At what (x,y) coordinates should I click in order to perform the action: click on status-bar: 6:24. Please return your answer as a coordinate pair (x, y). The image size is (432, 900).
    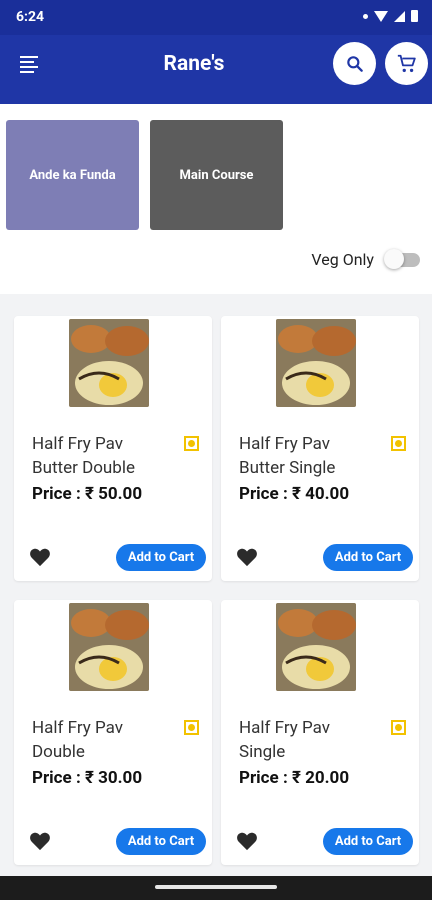
    Looking at the image, I should click on (216, 17).